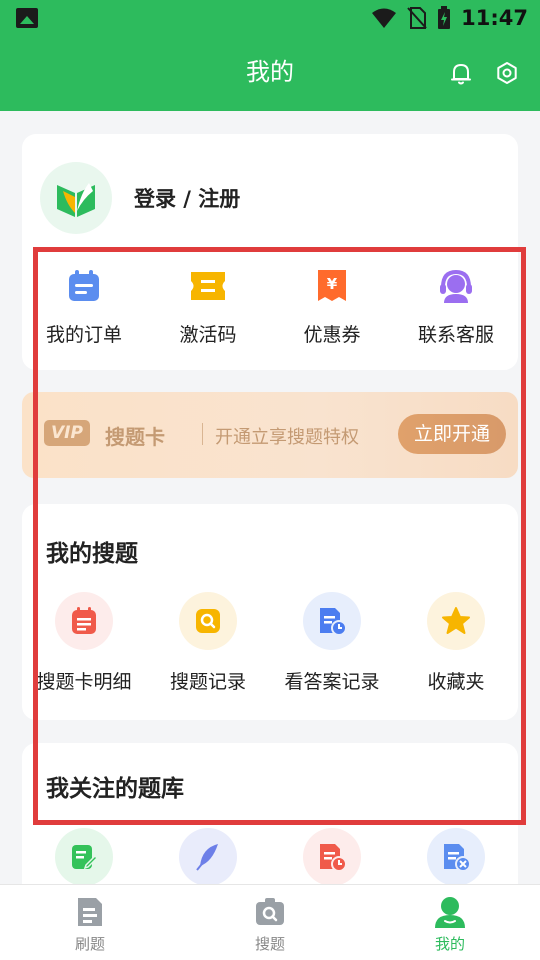 Image resolution: width=540 pixels, height=960 pixels. I want to click on star-icon, so click(456, 621).